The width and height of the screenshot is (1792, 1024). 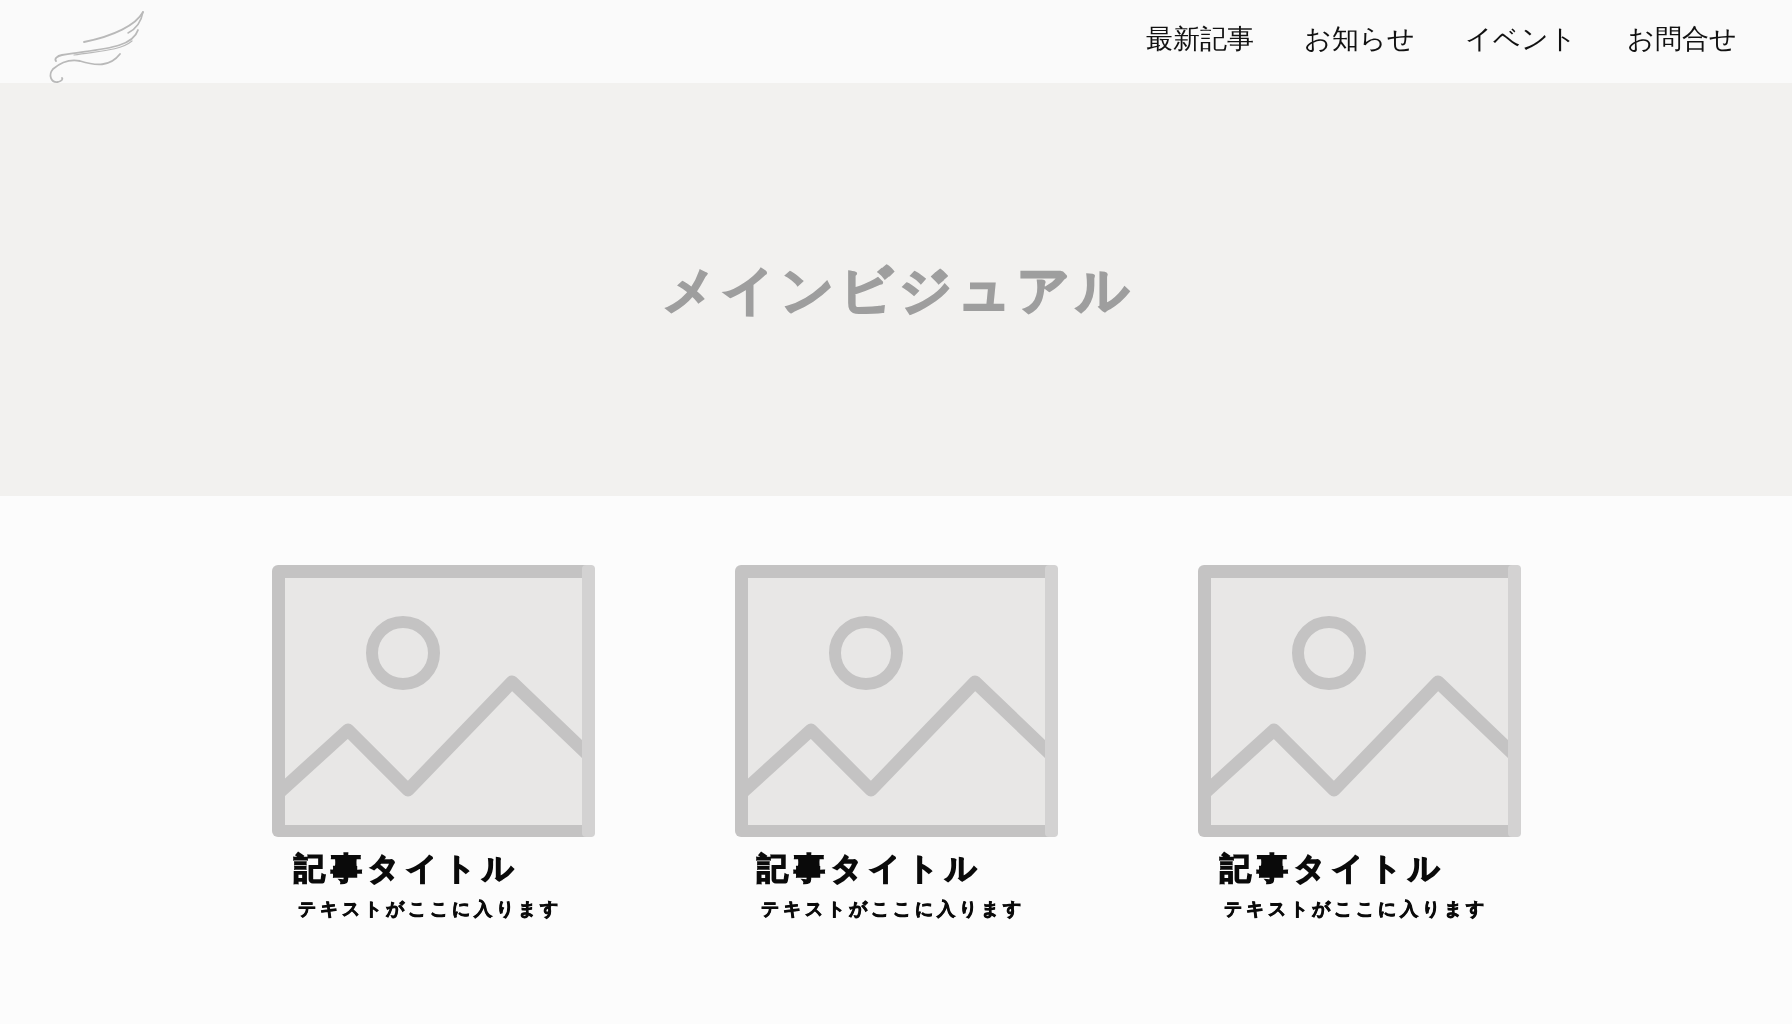 I want to click on nav-link: イベント, so click(x=1521, y=38).